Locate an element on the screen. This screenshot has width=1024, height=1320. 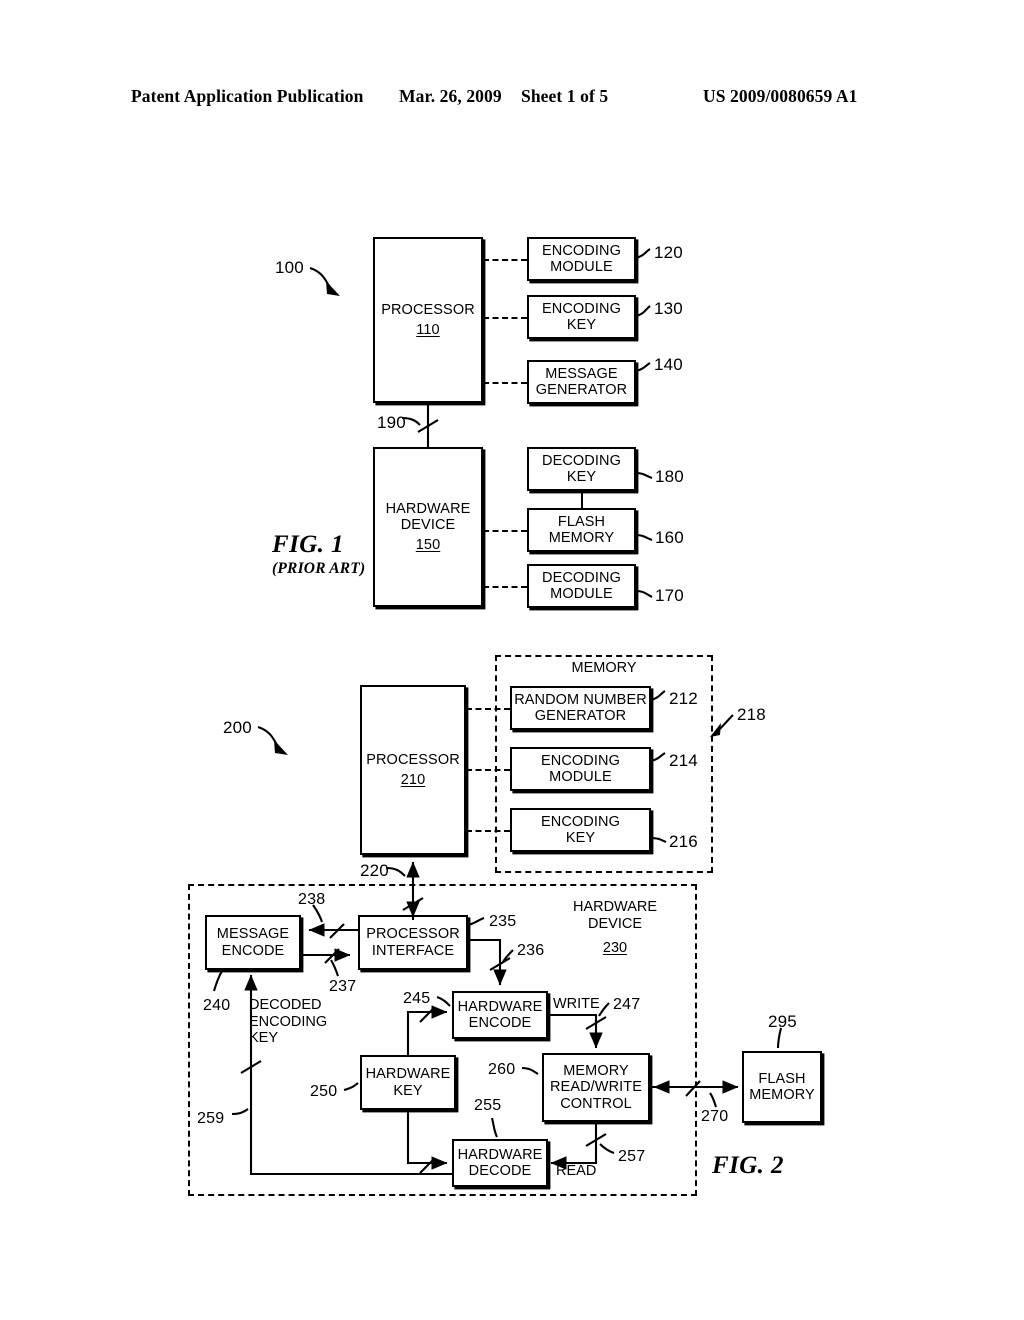
flash-memory-295-ref: 295 is located at coordinates (782, 1021).